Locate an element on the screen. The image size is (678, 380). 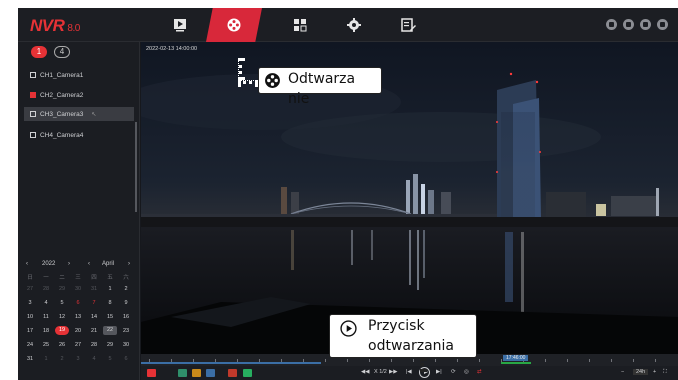
next-month-icon: › is located at coordinates (129, 264).